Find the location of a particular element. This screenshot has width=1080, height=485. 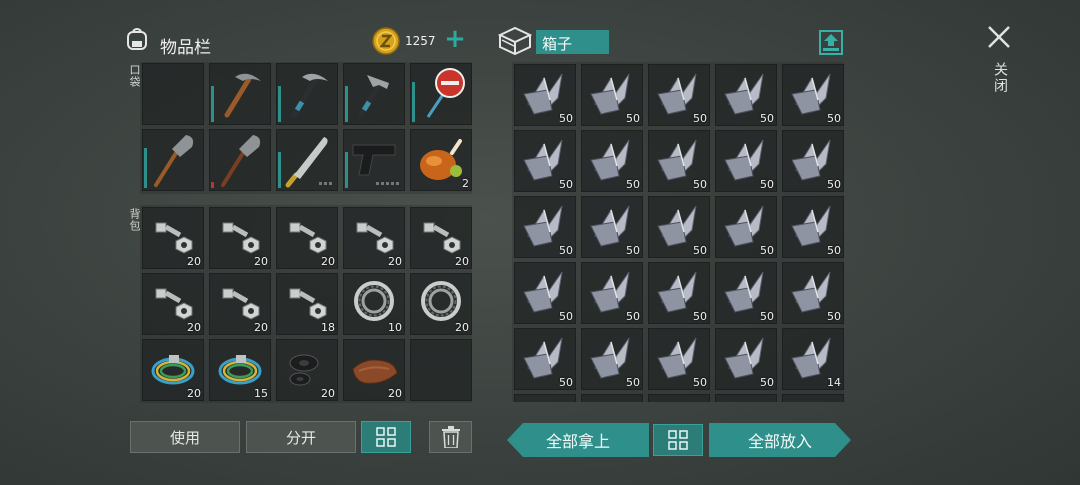

pocket-slot-hammer is located at coordinates (374, 94).